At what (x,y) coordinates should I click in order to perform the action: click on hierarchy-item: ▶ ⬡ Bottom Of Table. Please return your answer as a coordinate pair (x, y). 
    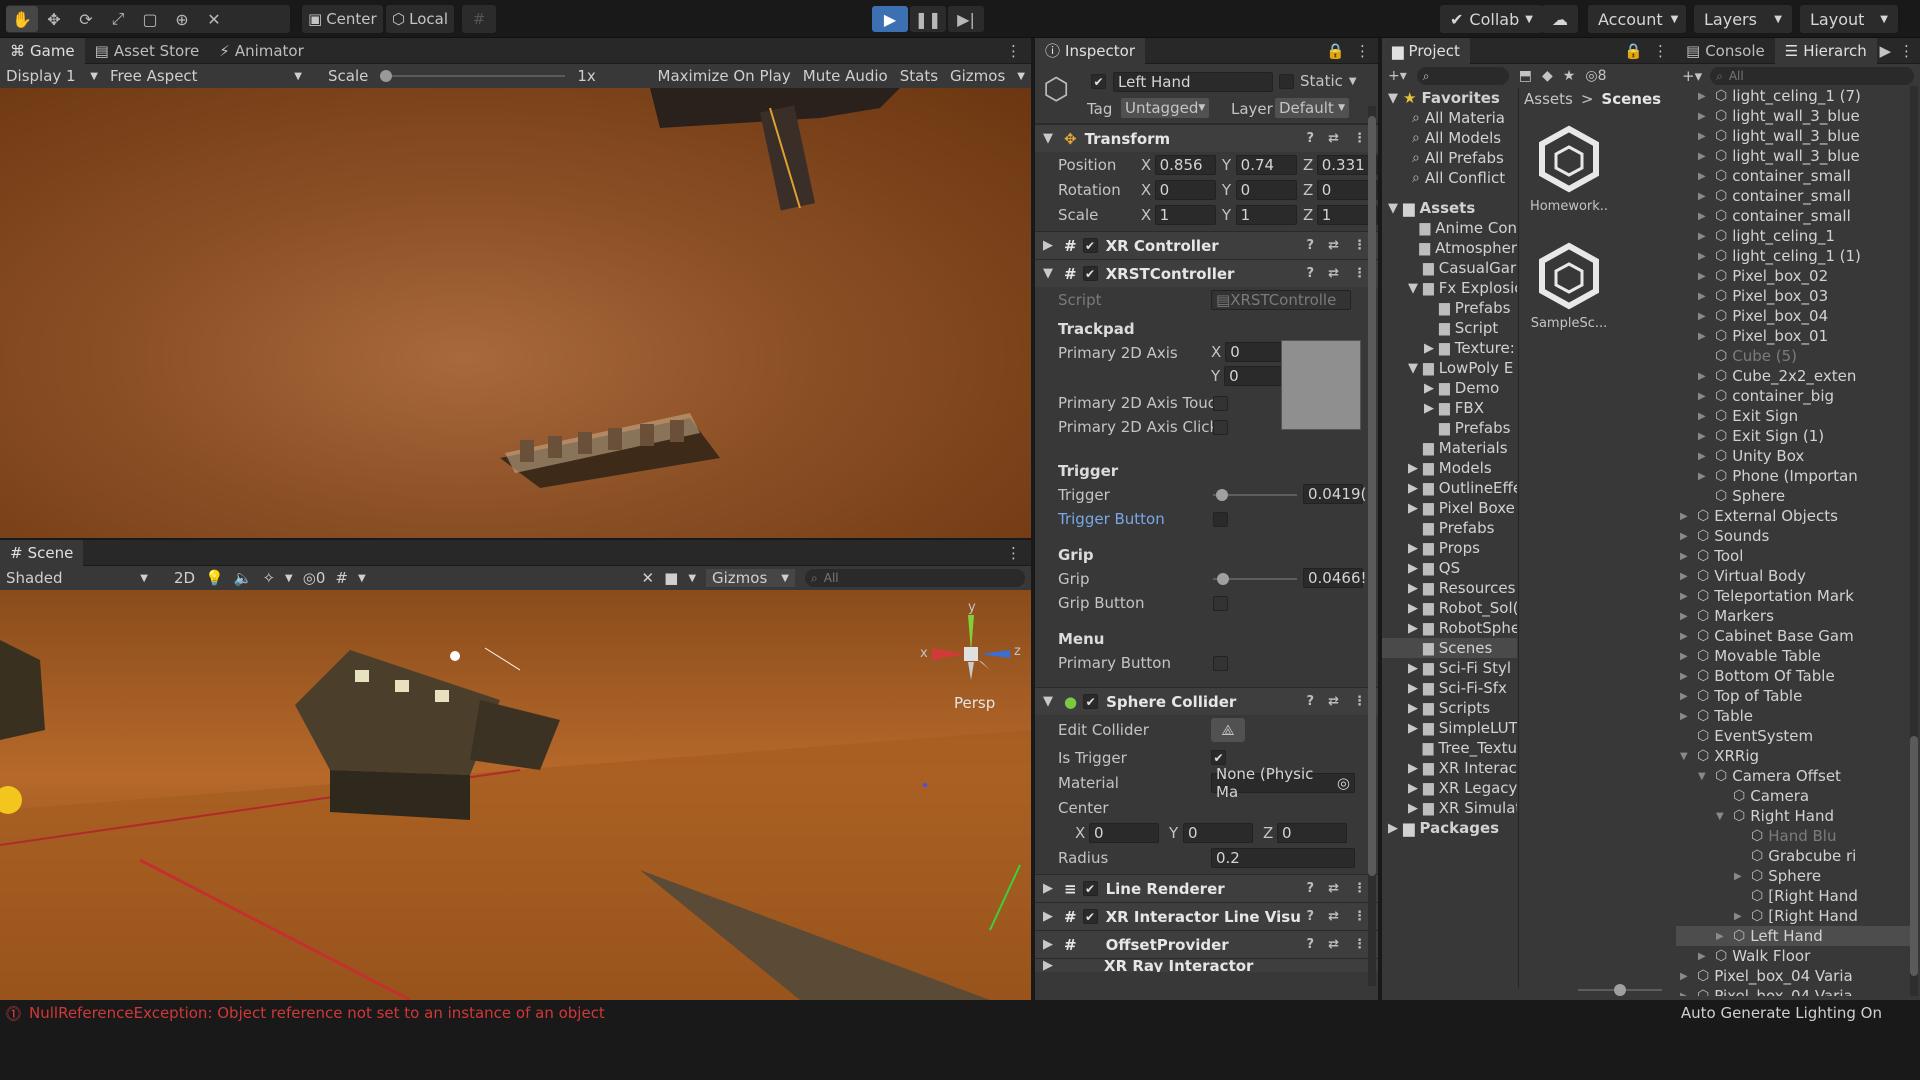
    Looking at the image, I should click on (1794, 676).